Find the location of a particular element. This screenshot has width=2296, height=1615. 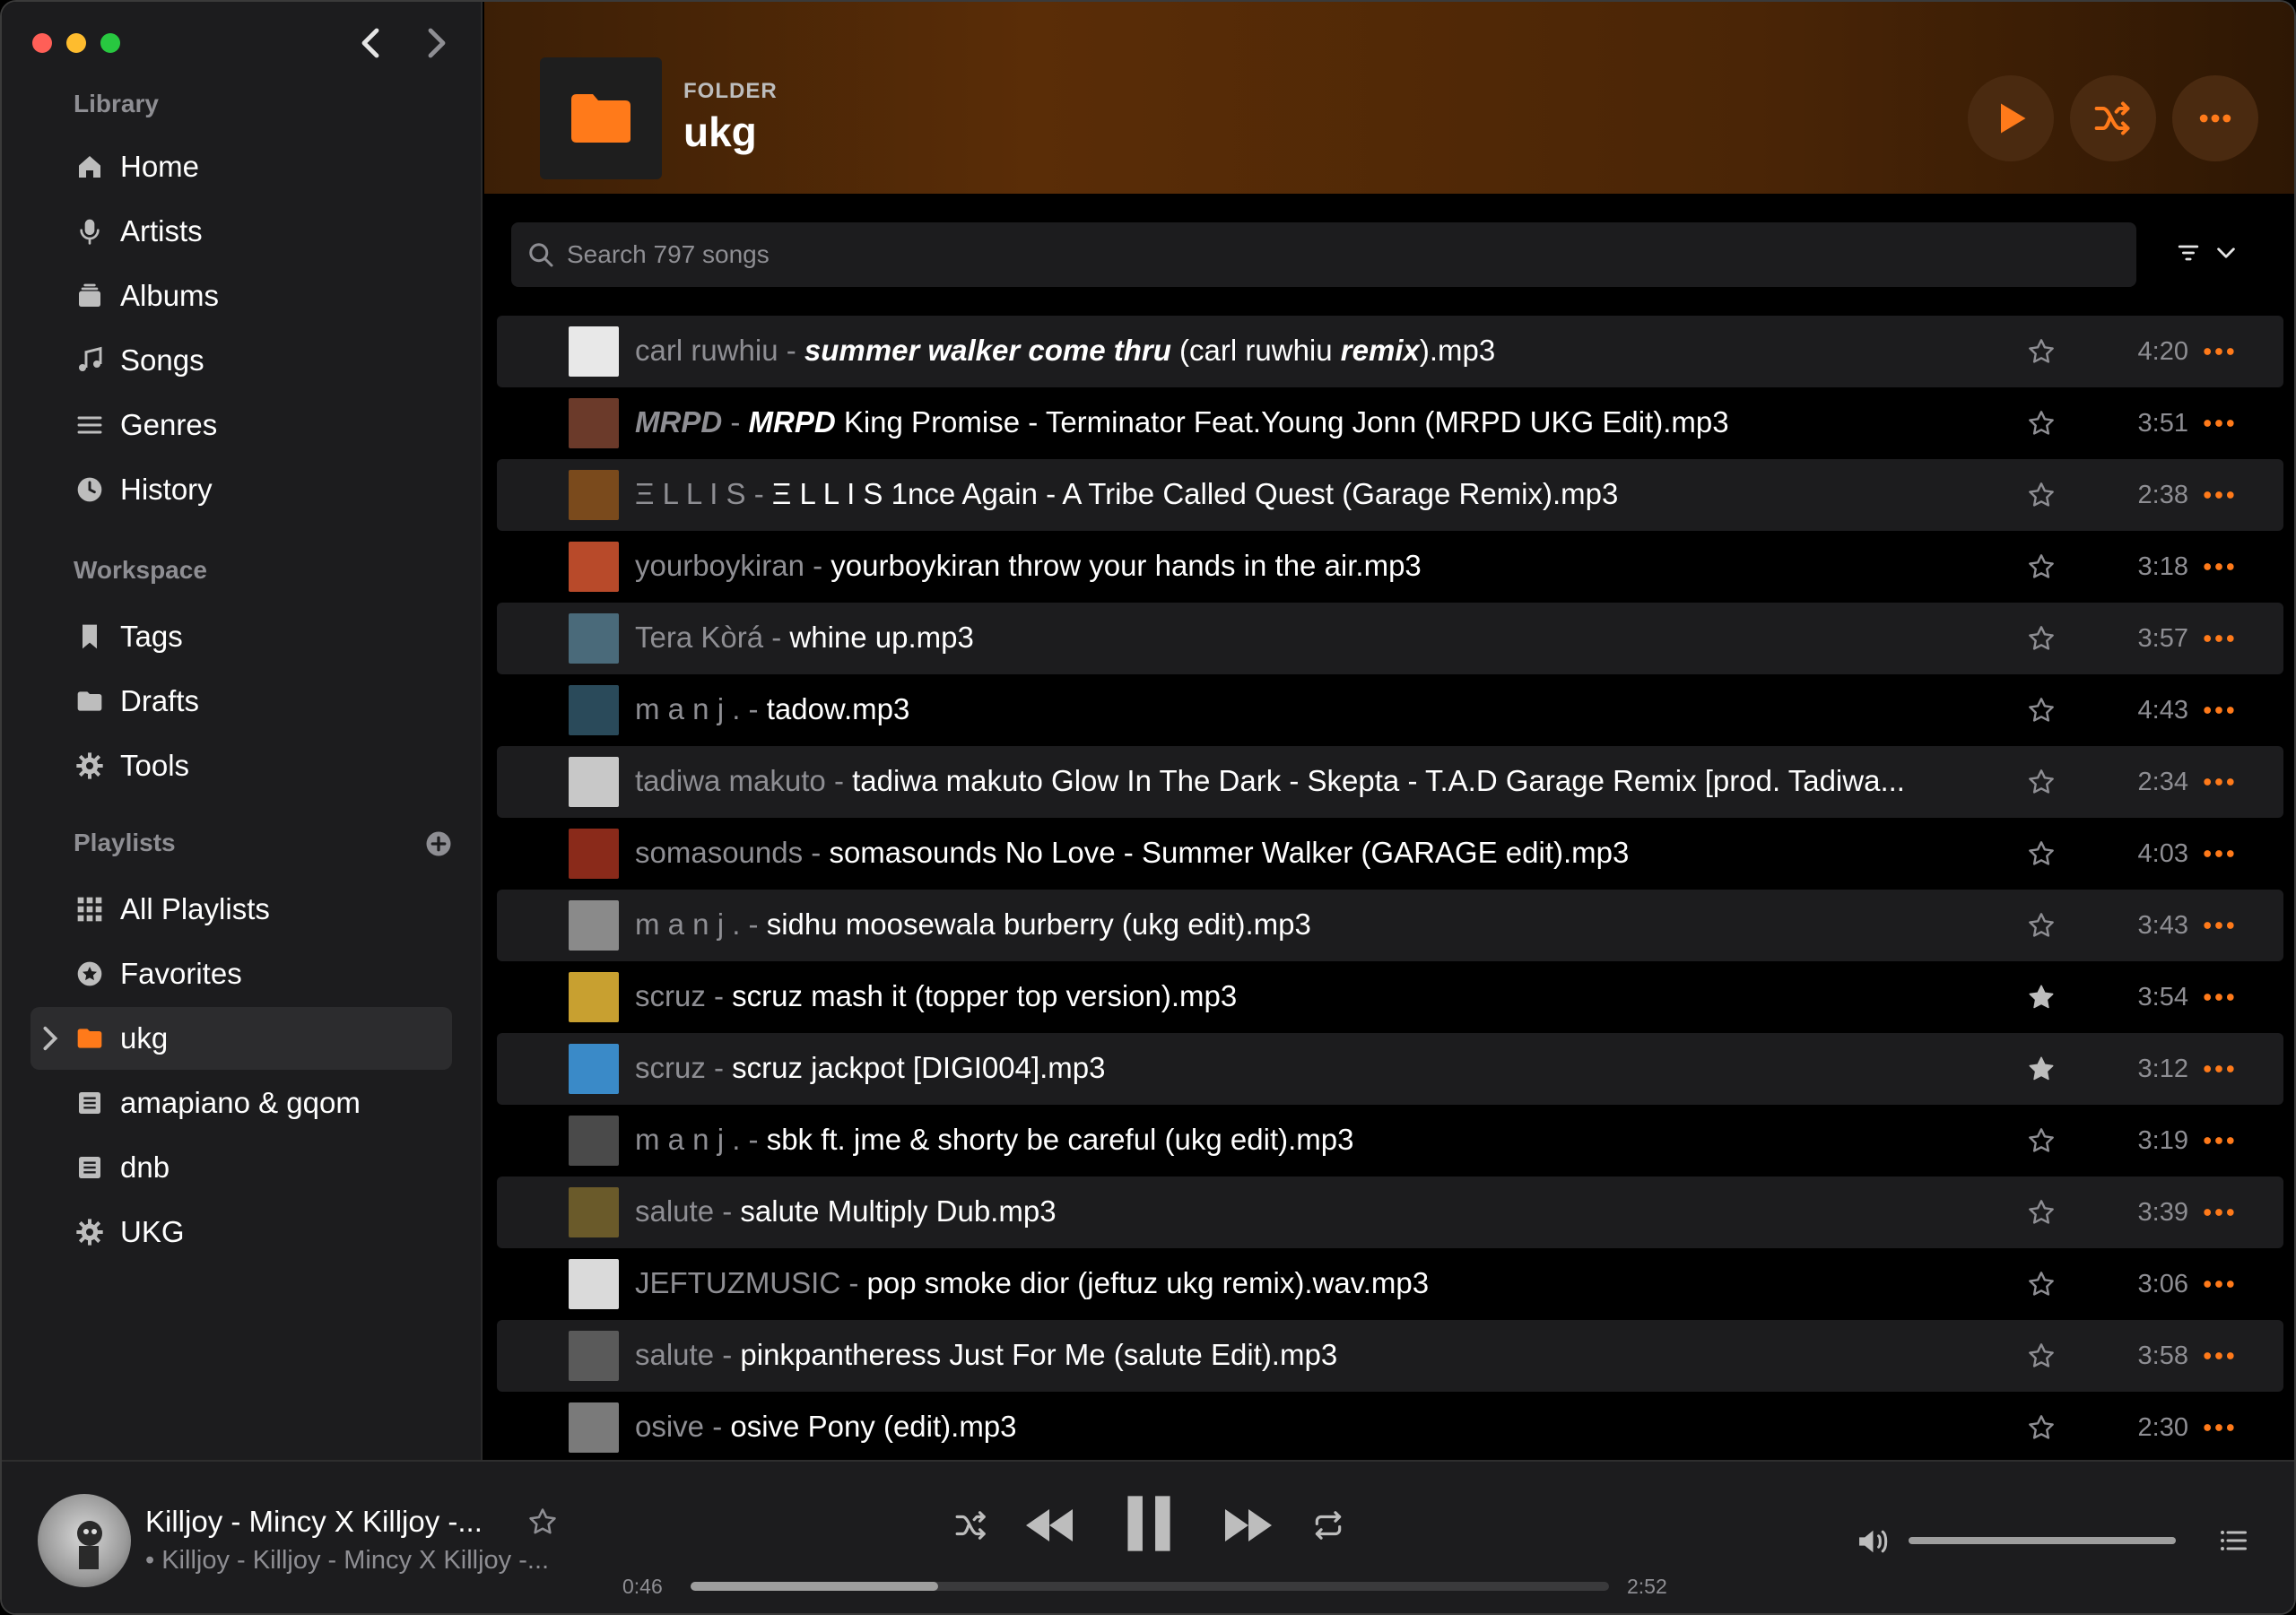

song-artist: yourboykiran is located at coordinates (719, 565).